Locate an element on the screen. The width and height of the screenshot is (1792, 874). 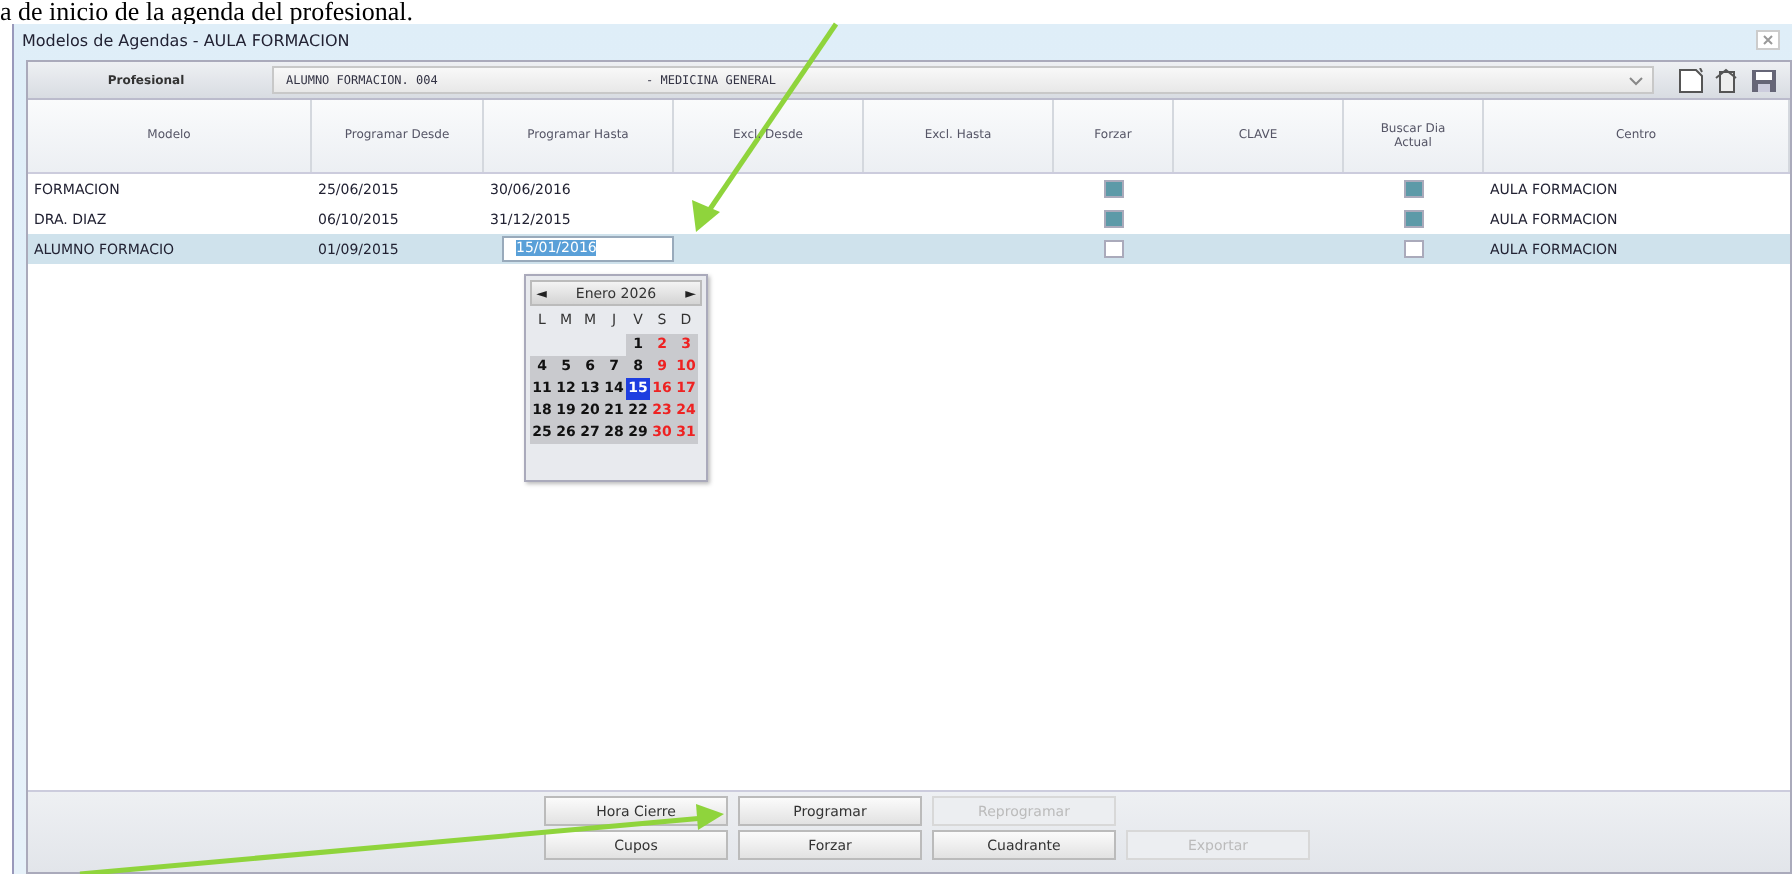
close-icon is located at coordinates (1768, 40).